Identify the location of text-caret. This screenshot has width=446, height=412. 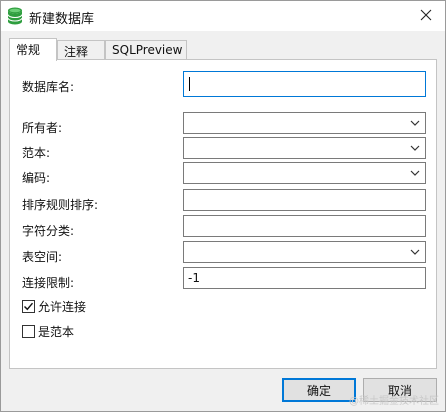
(189, 84).